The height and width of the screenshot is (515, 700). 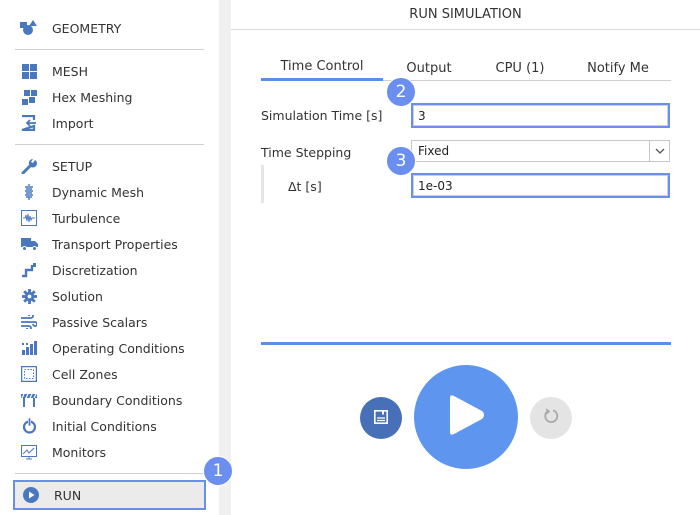 I want to click on simulation-time-input: 3, so click(x=540, y=115).